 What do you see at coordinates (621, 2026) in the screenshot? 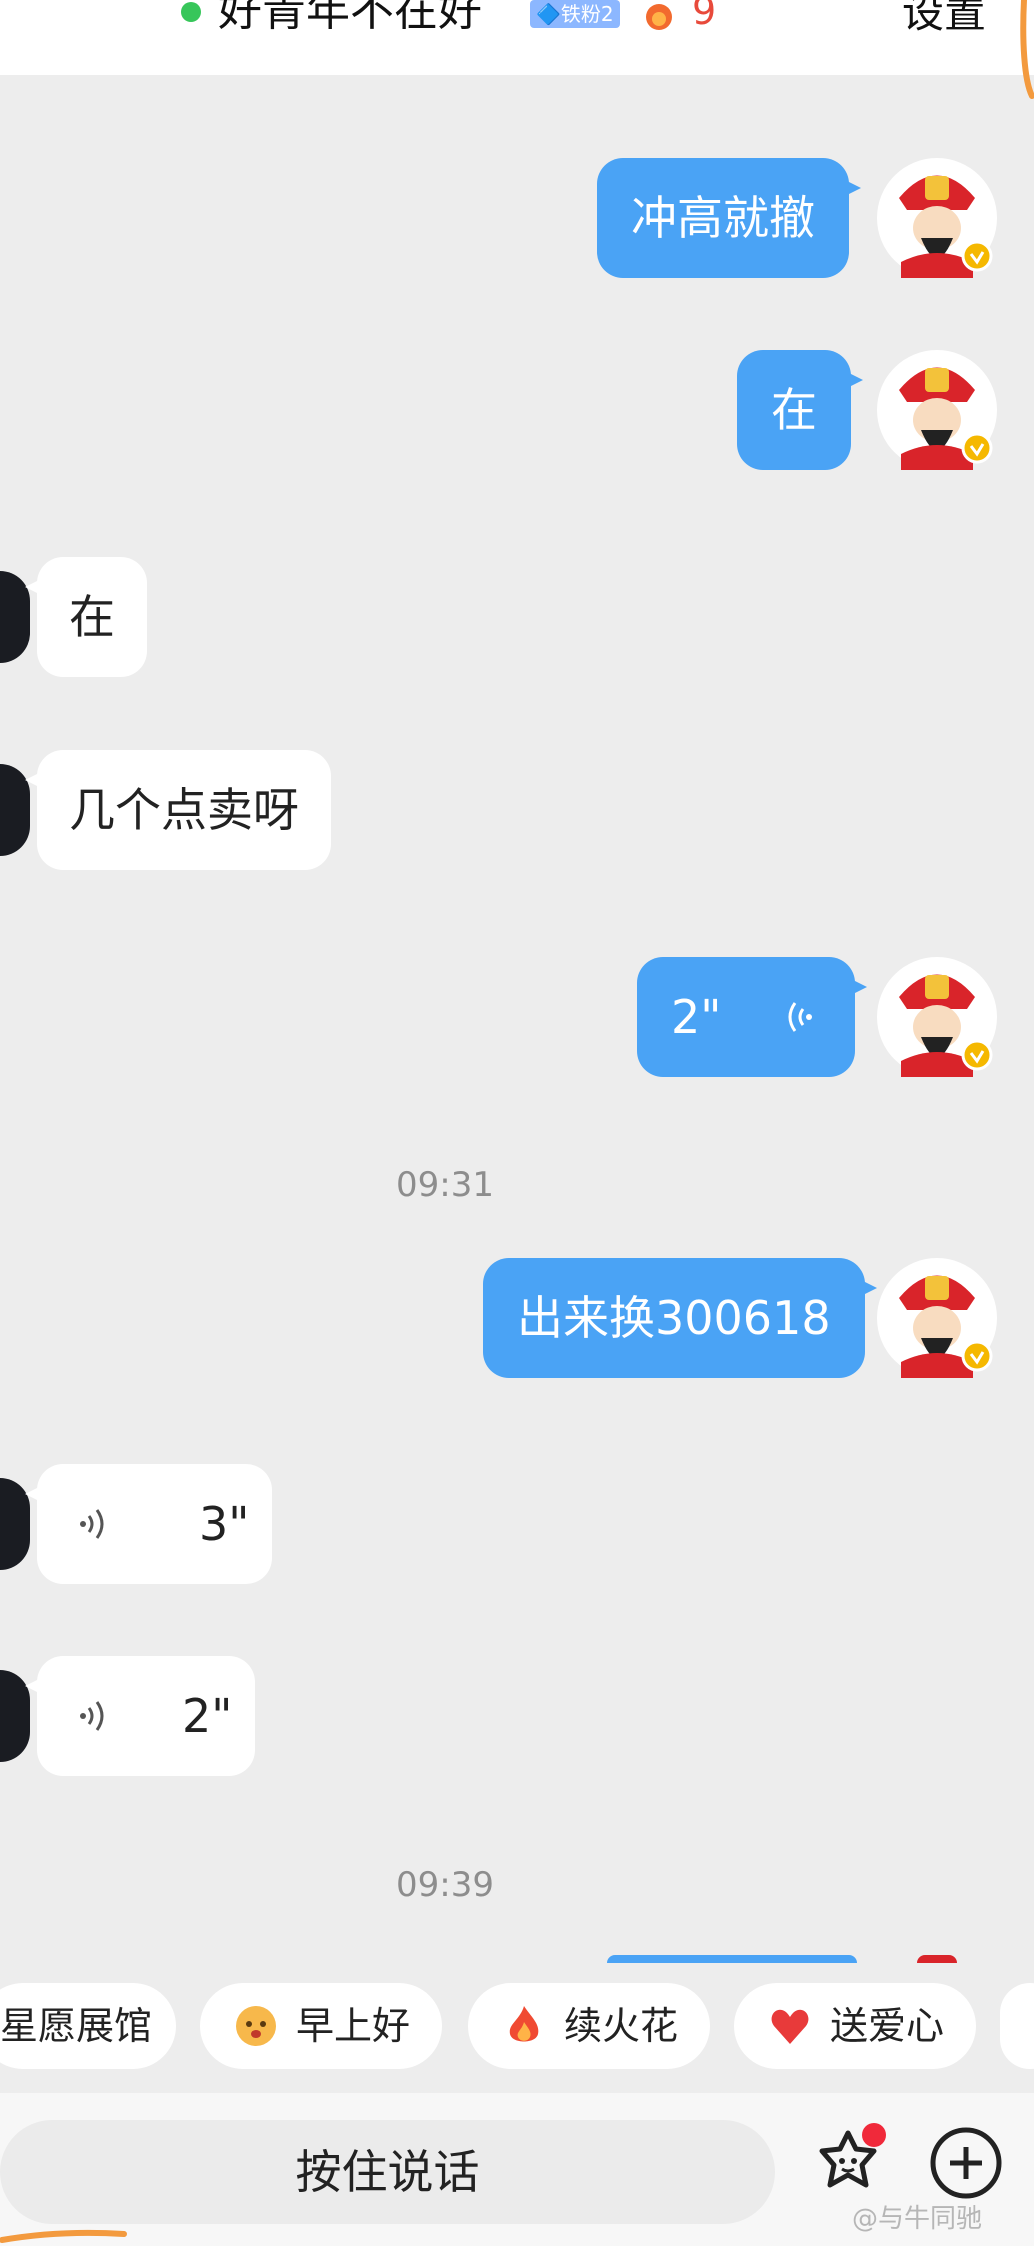
I see `chip-label: 续火花` at bounding box center [621, 2026].